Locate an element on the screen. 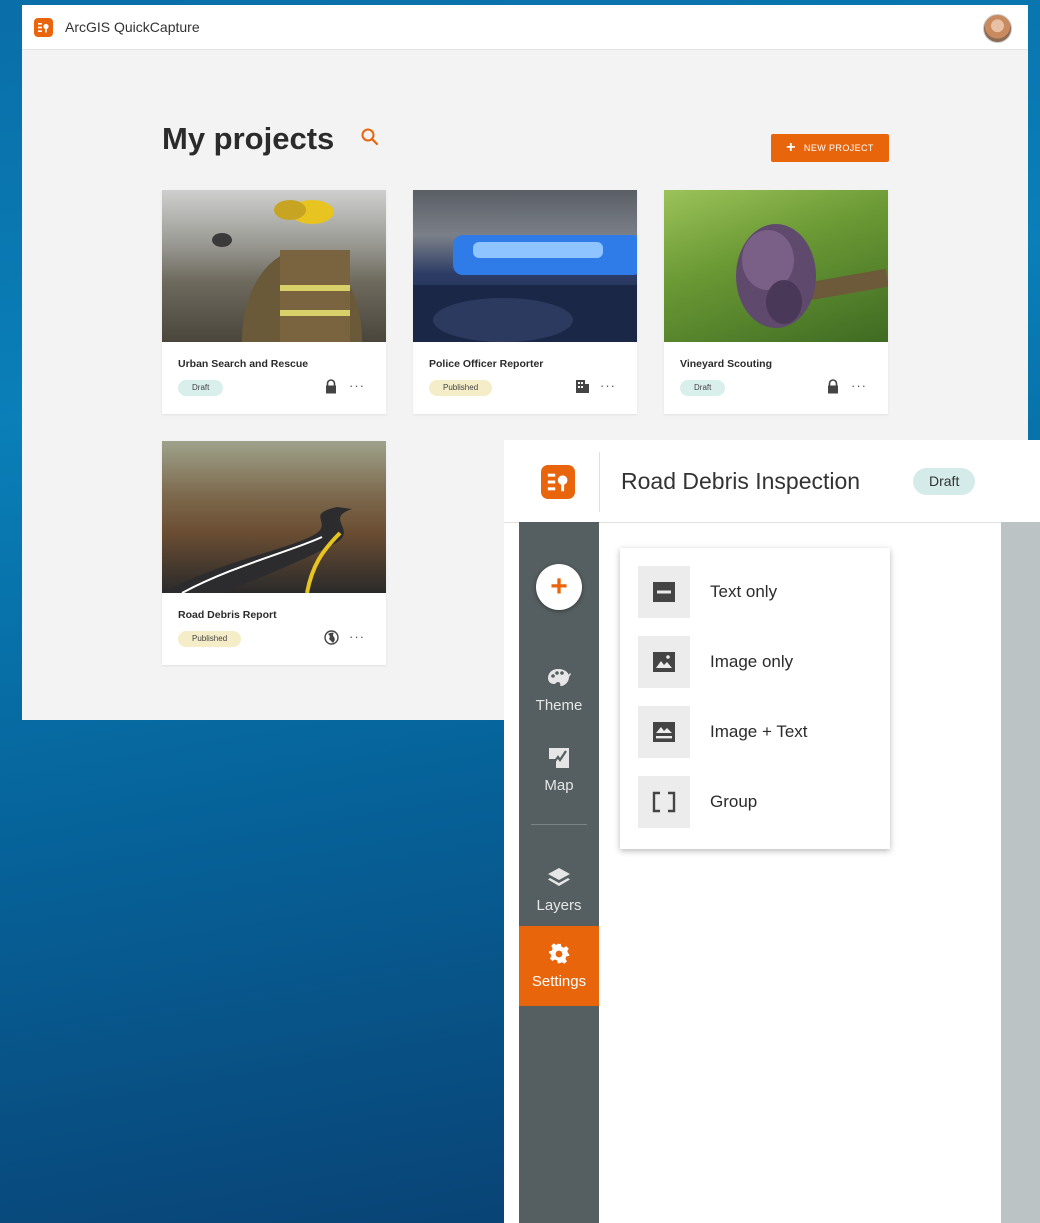  editor-header: Road Debris Inspection Draft is located at coordinates (772, 481).